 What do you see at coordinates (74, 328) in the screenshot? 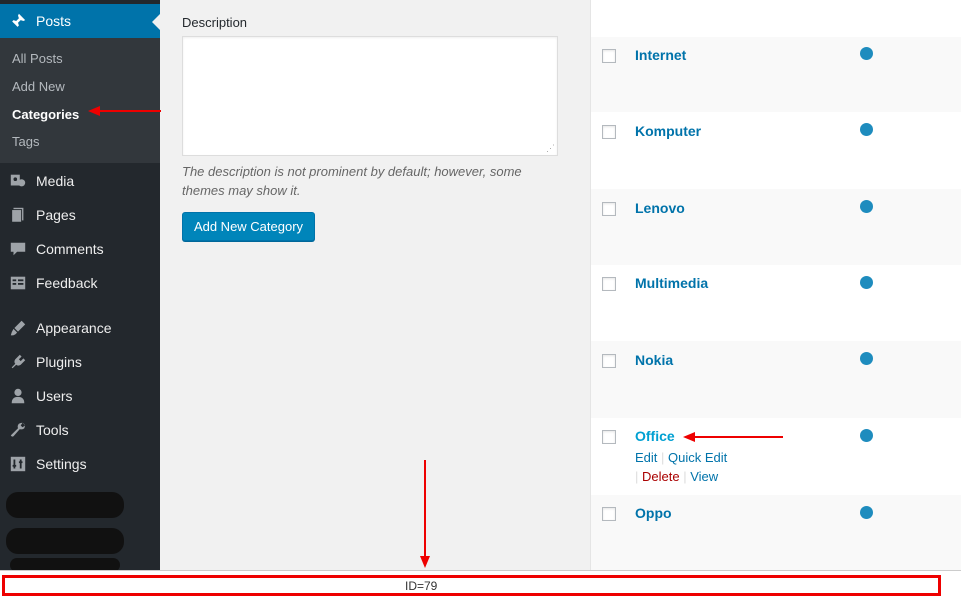
I see `menu-appearance-label: Appearance` at bounding box center [74, 328].